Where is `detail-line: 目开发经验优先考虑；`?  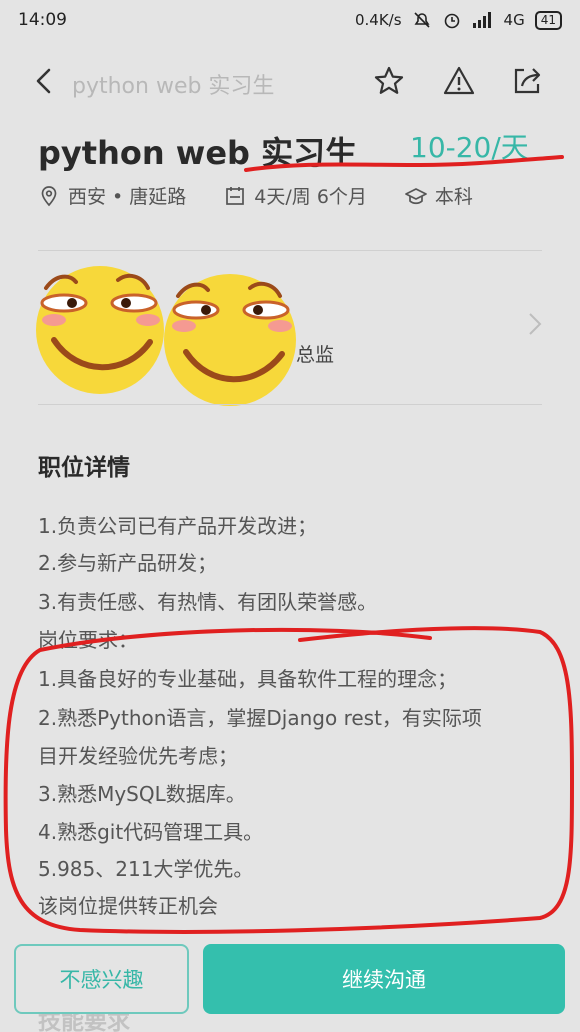 detail-line: 目开发经验优先考虑； is located at coordinates (138, 756).